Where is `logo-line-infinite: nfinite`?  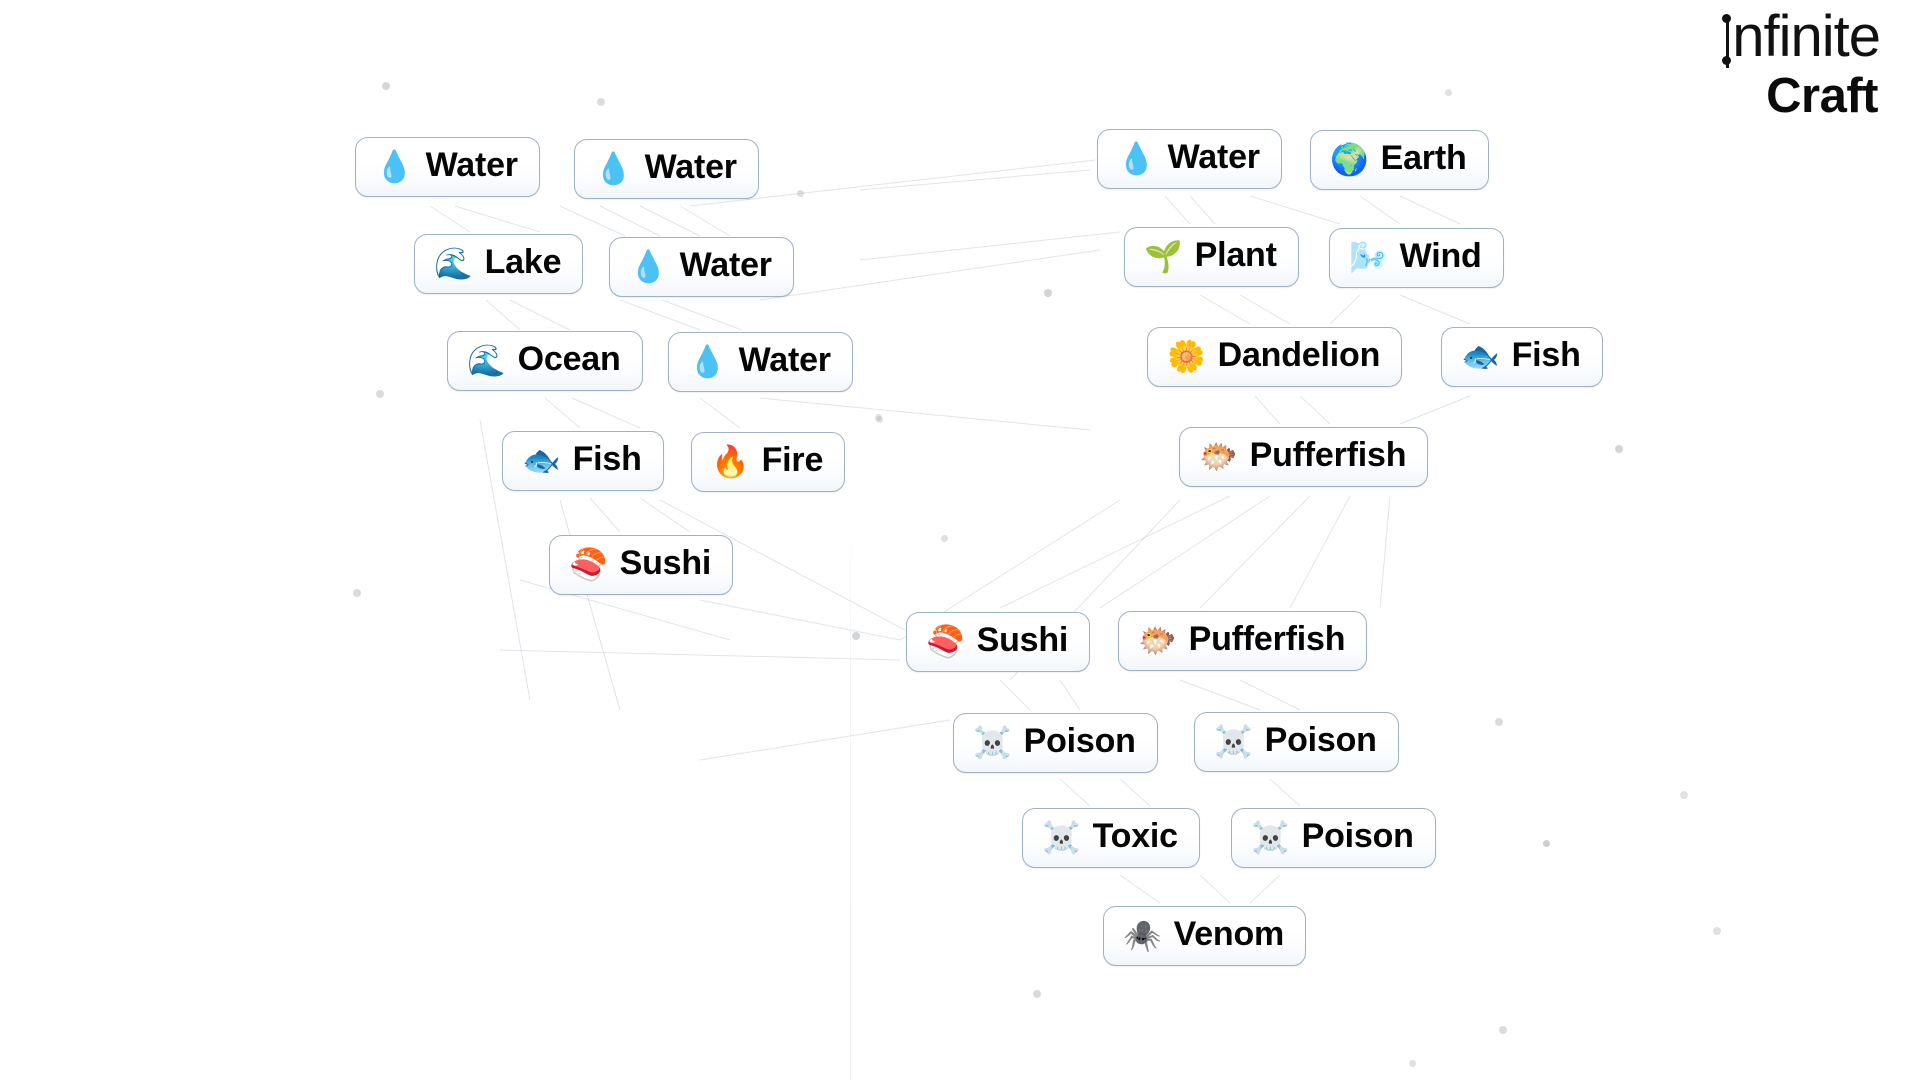 logo-line-infinite: nfinite is located at coordinates (1801, 38).